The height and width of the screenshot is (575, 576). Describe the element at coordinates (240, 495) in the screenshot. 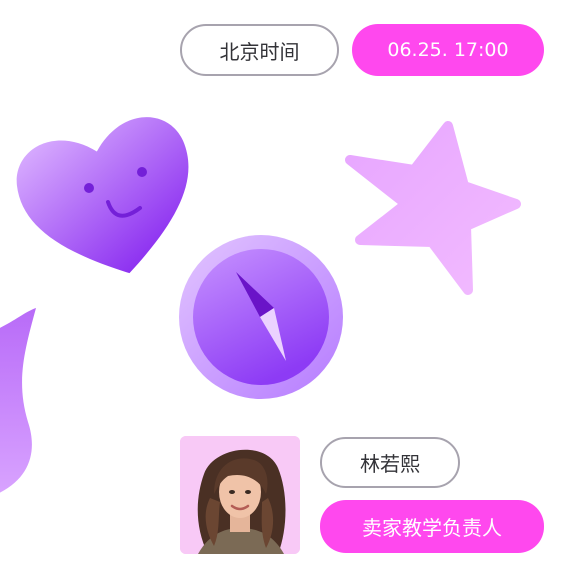

I see `presenter-avatar` at that location.